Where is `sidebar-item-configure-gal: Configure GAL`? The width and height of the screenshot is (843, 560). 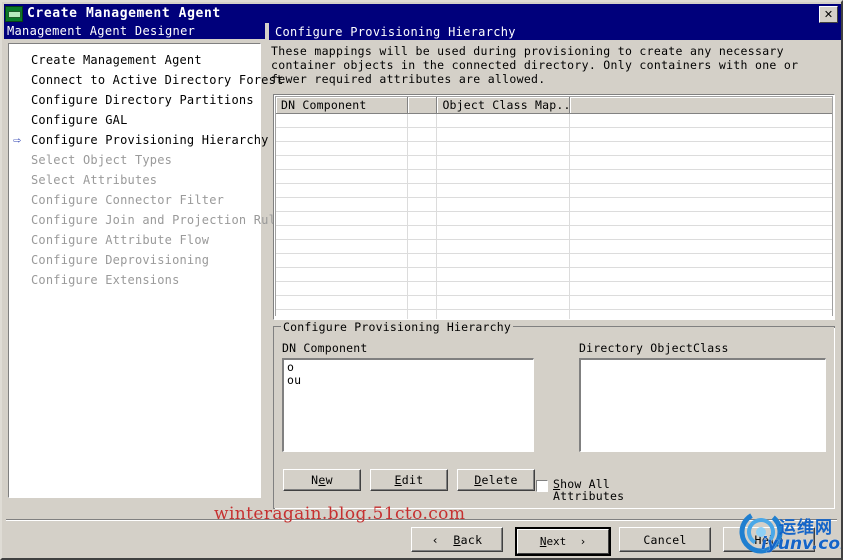 sidebar-item-configure-gal: Configure GAL is located at coordinates (134, 120).